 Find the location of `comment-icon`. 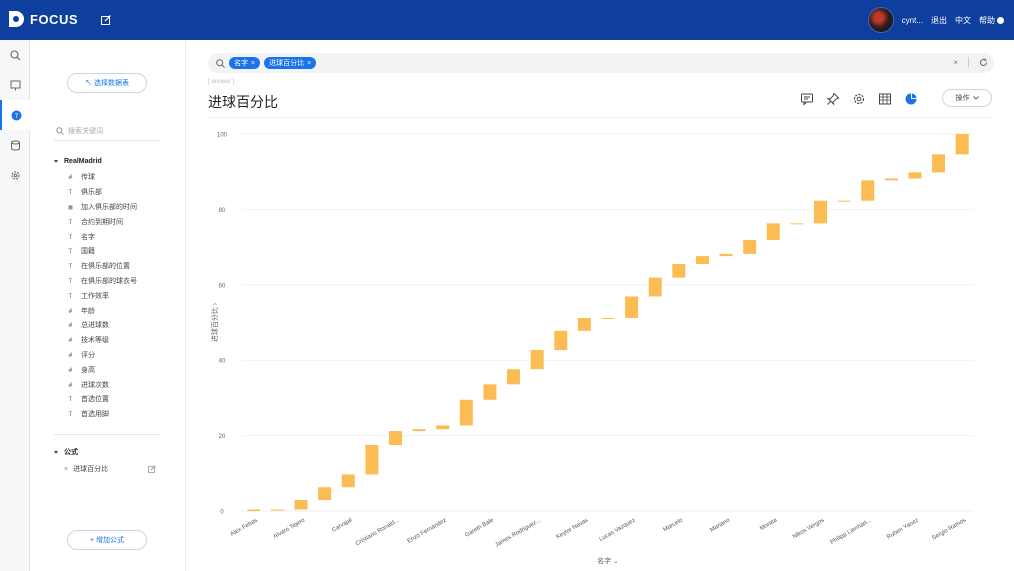

comment-icon is located at coordinates (807, 99).